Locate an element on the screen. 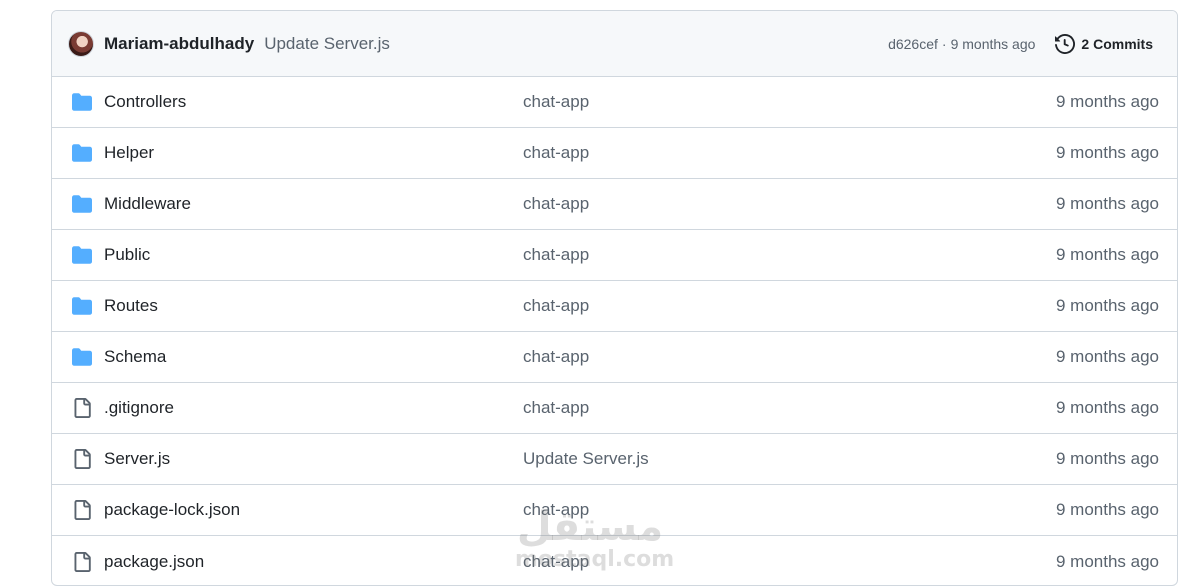 The image size is (1182, 587). file-row-folder: Middleware chat-app 9 months ago is located at coordinates (614, 204).